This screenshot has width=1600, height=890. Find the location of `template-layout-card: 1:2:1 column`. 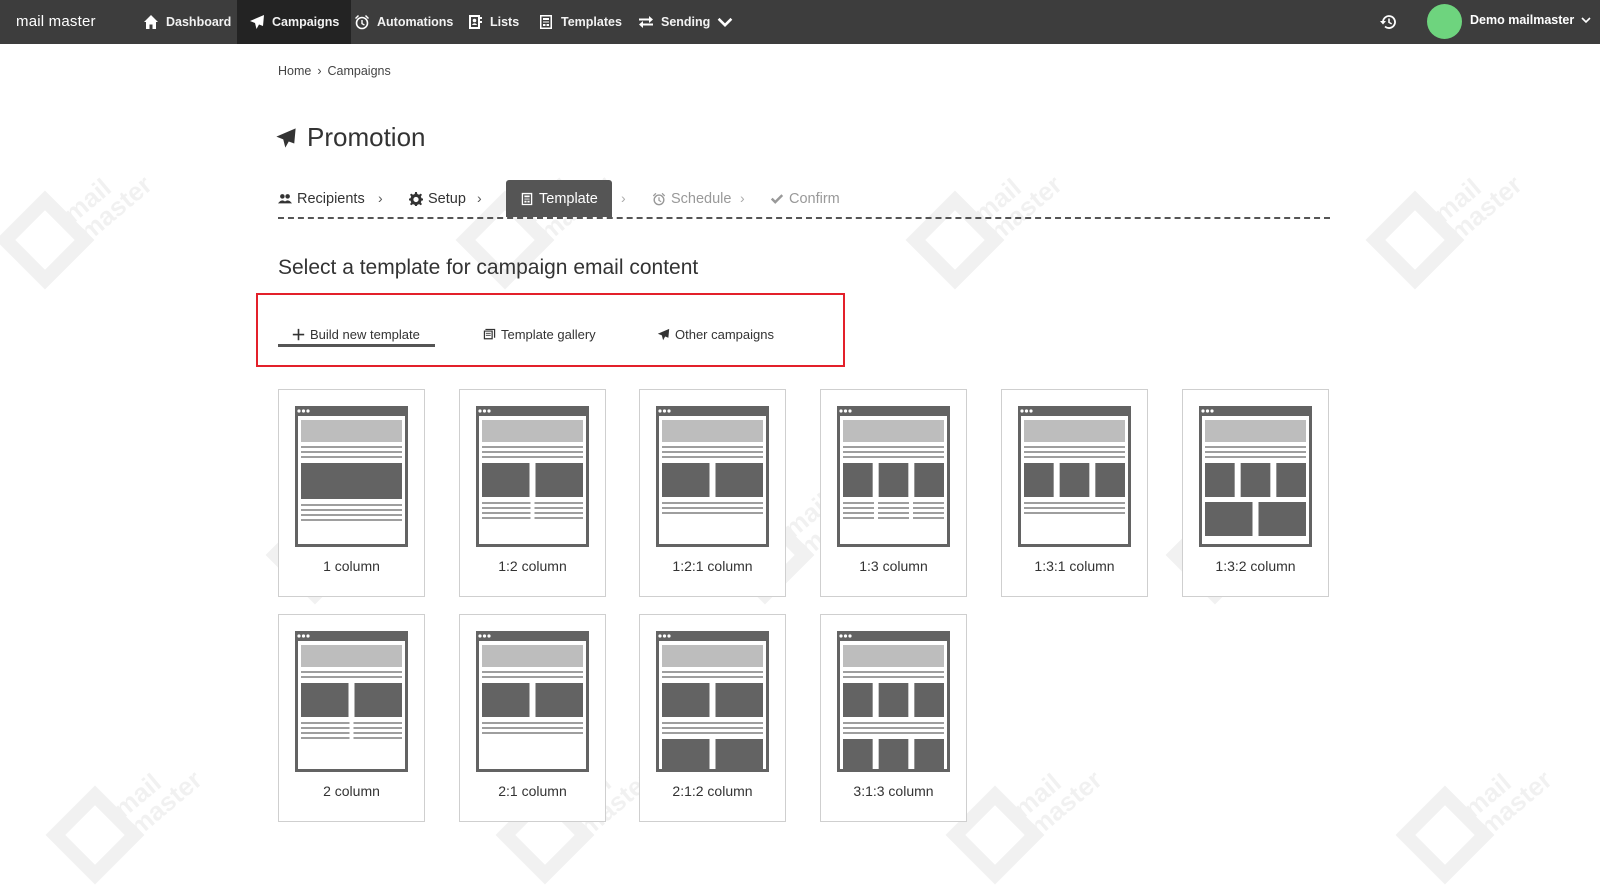

template-layout-card: 1:2:1 column is located at coordinates (712, 493).